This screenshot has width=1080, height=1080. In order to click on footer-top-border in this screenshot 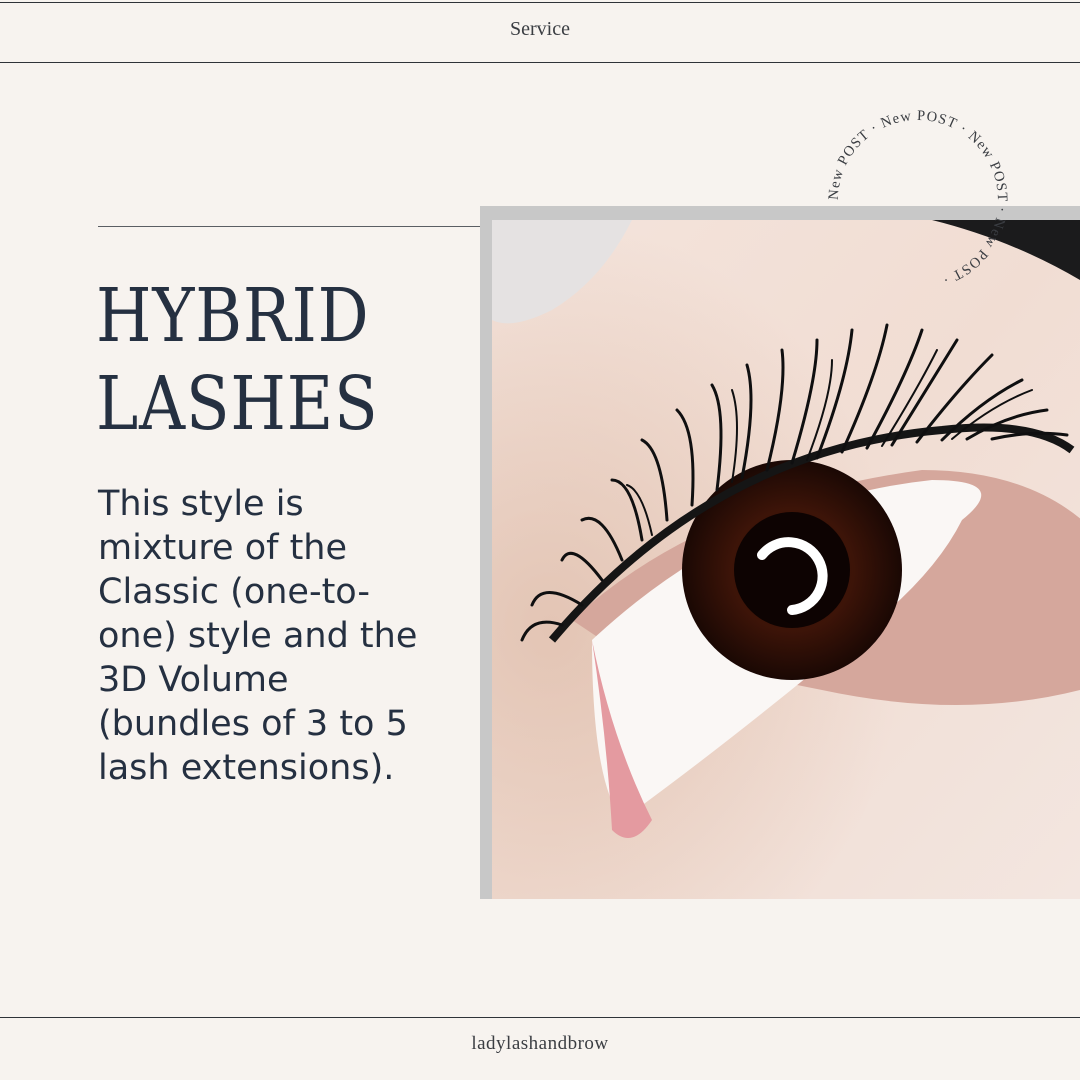, I will do `click(540, 1017)`.